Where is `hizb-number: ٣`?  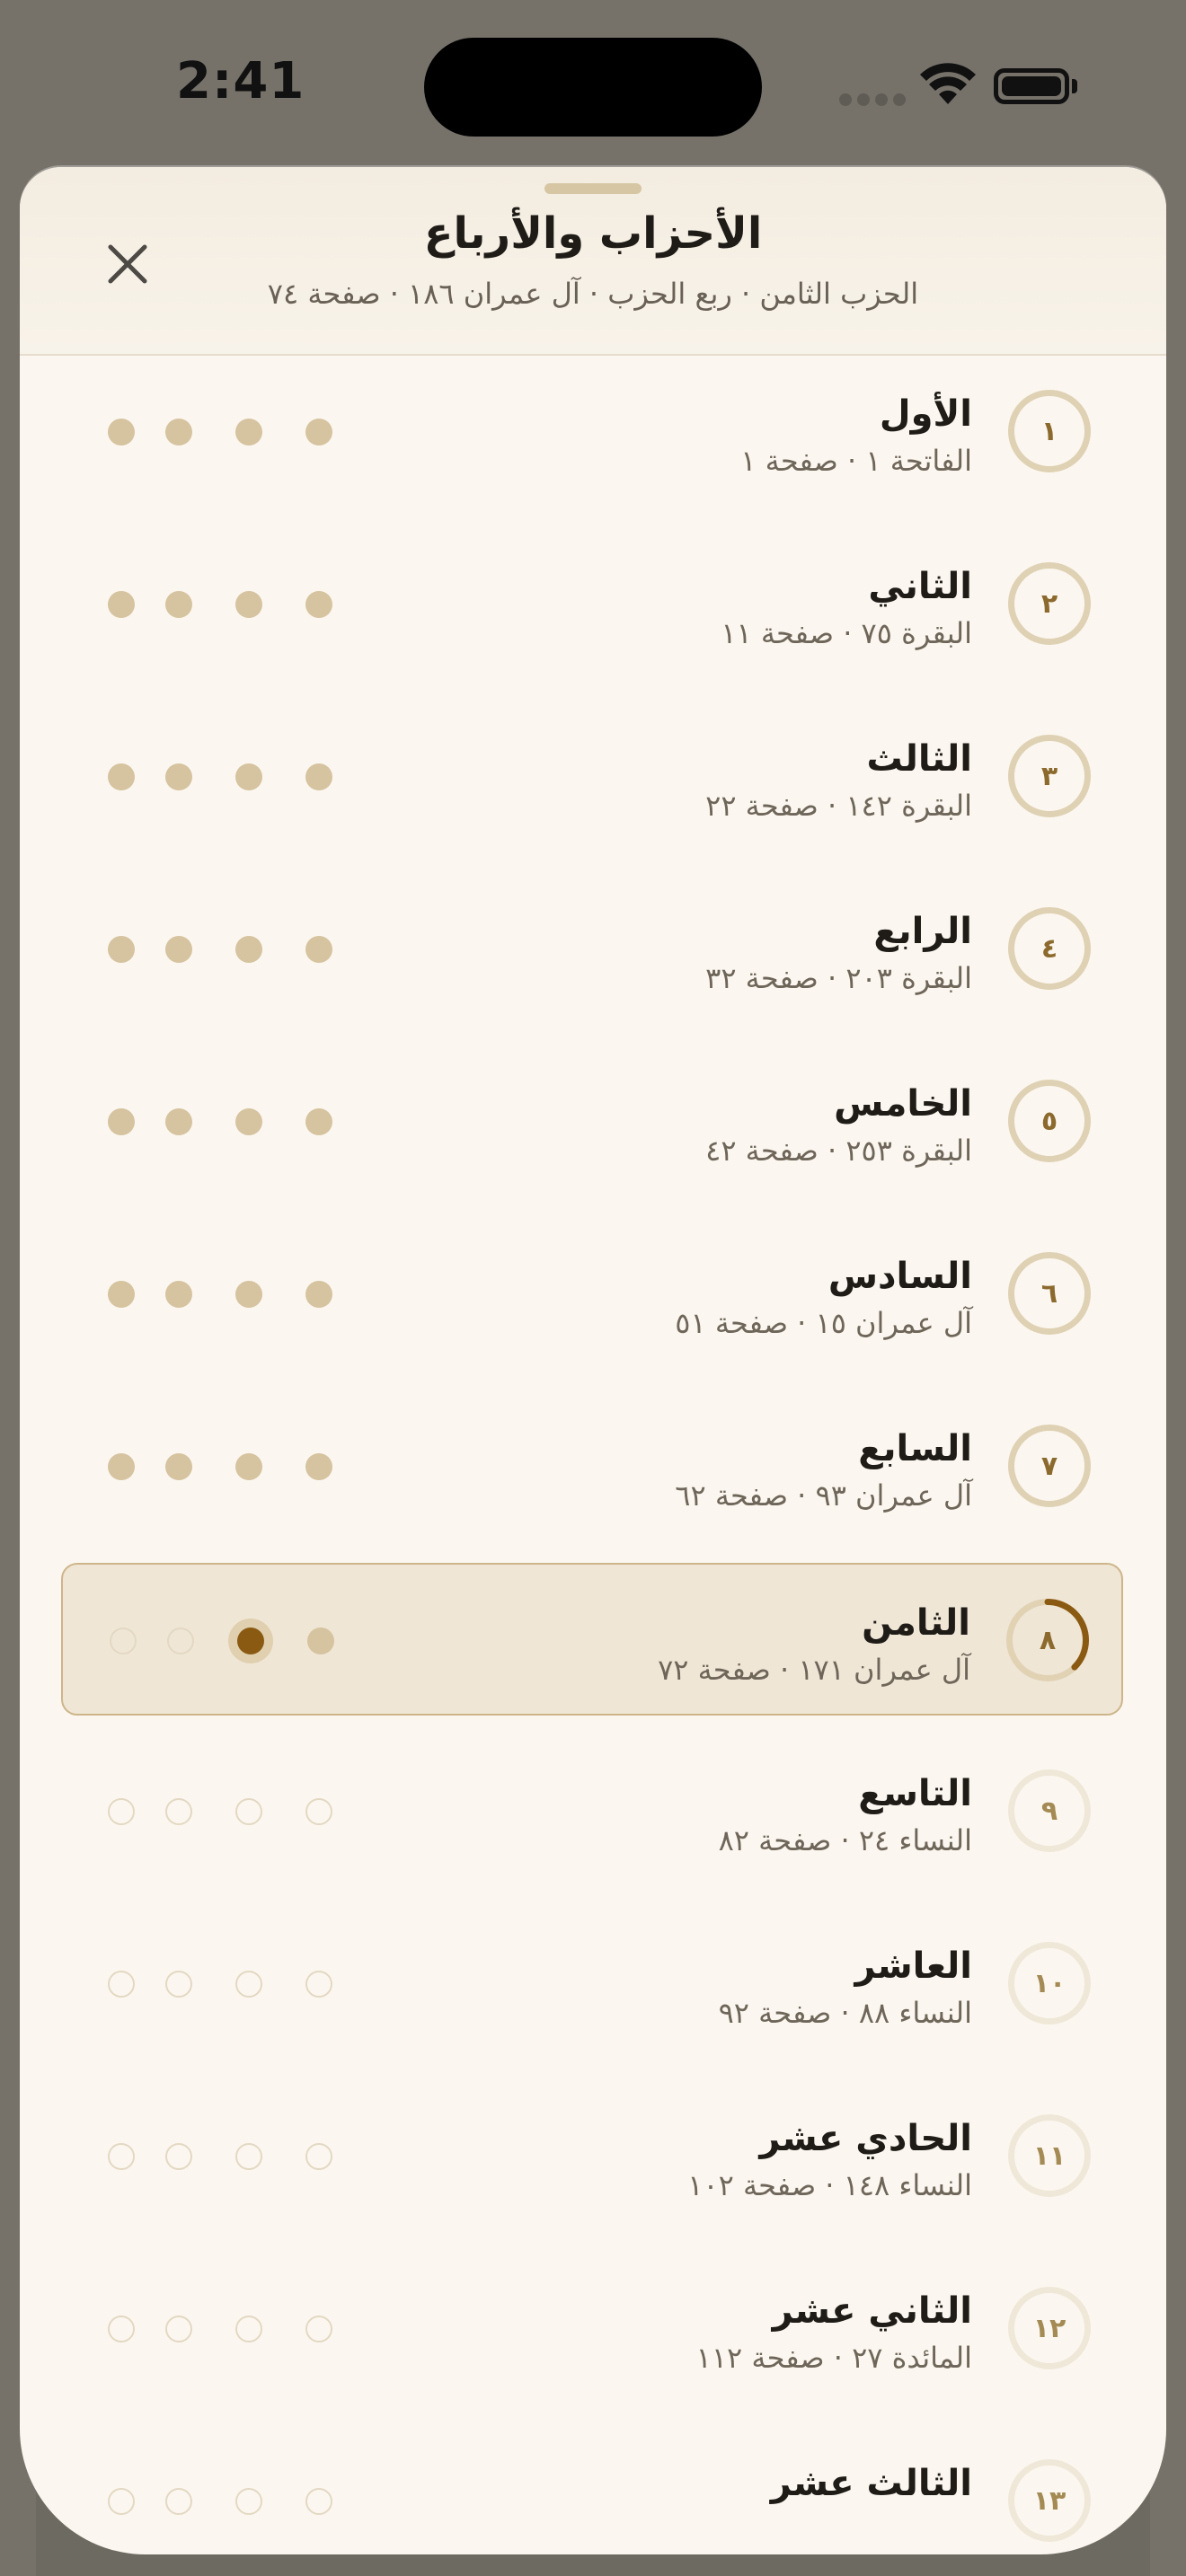
hizb-number: ٣ is located at coordinates (1049, 776).